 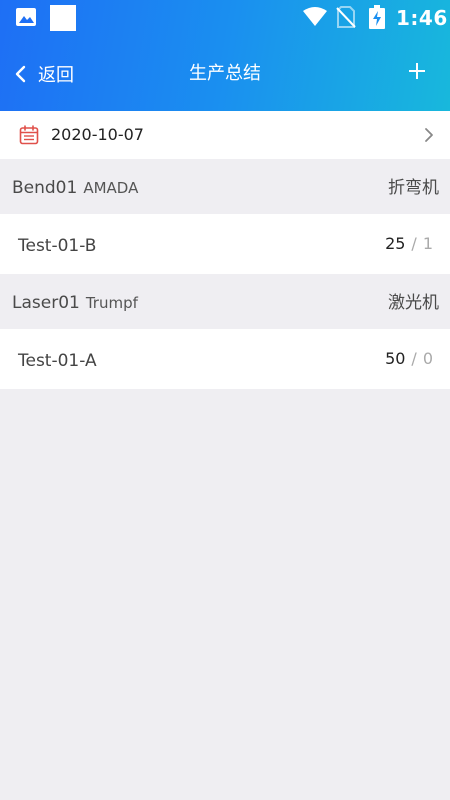 I want to click on status-time: 1:46, so click(x=422, y=18).